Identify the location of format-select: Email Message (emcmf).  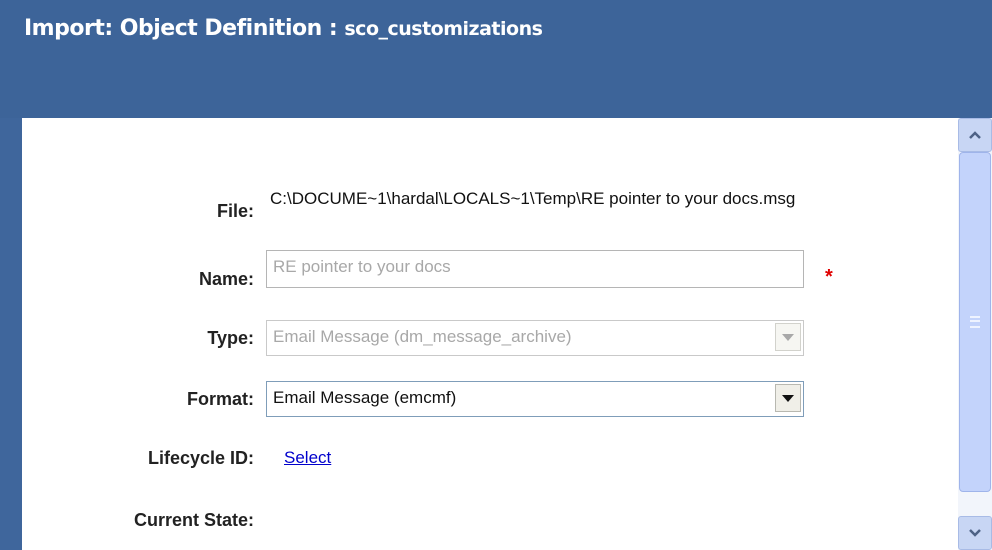
(535, 399).